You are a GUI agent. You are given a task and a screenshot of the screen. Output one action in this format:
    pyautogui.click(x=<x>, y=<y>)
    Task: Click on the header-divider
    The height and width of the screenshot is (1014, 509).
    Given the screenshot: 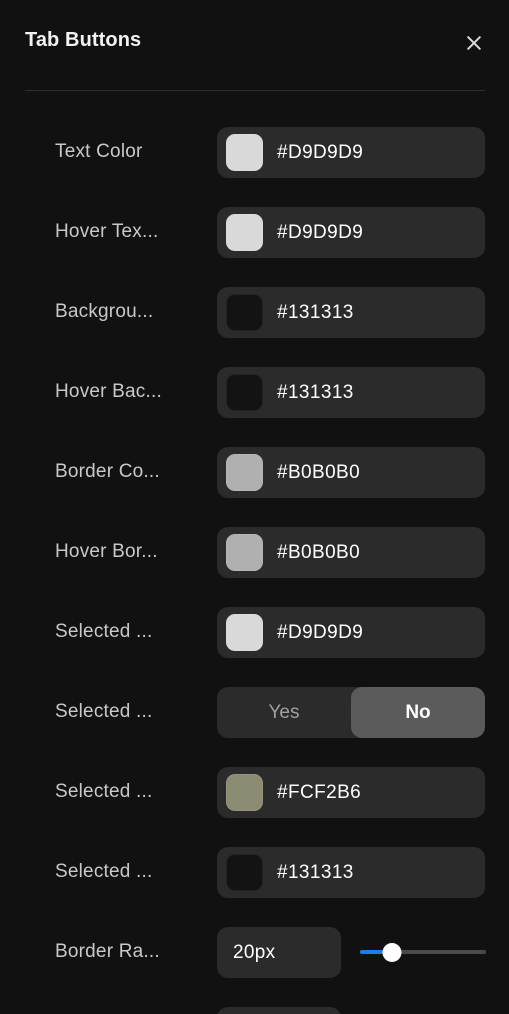 What is the action you would take?
    pyautogui.click(x=255, y=90)
    